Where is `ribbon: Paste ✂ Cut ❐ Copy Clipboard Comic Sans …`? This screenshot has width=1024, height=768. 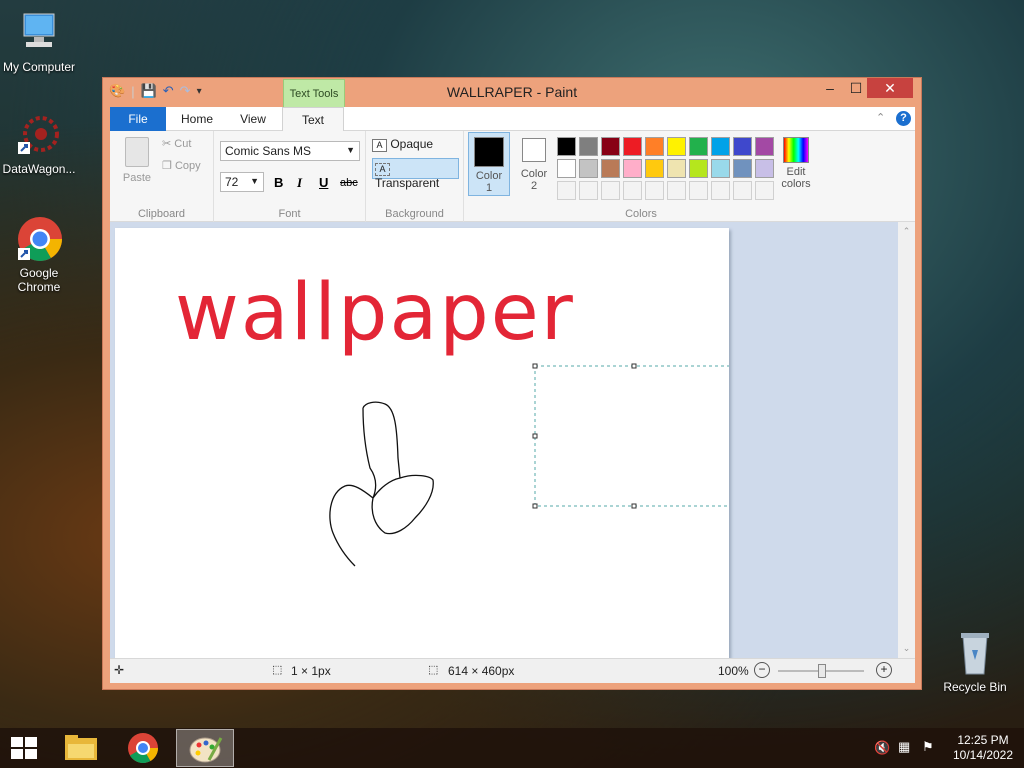
ribbon: Paste ✂ Cut ❐ Copy Clipboard Comic Sans … is located at coordinates (512, 176).